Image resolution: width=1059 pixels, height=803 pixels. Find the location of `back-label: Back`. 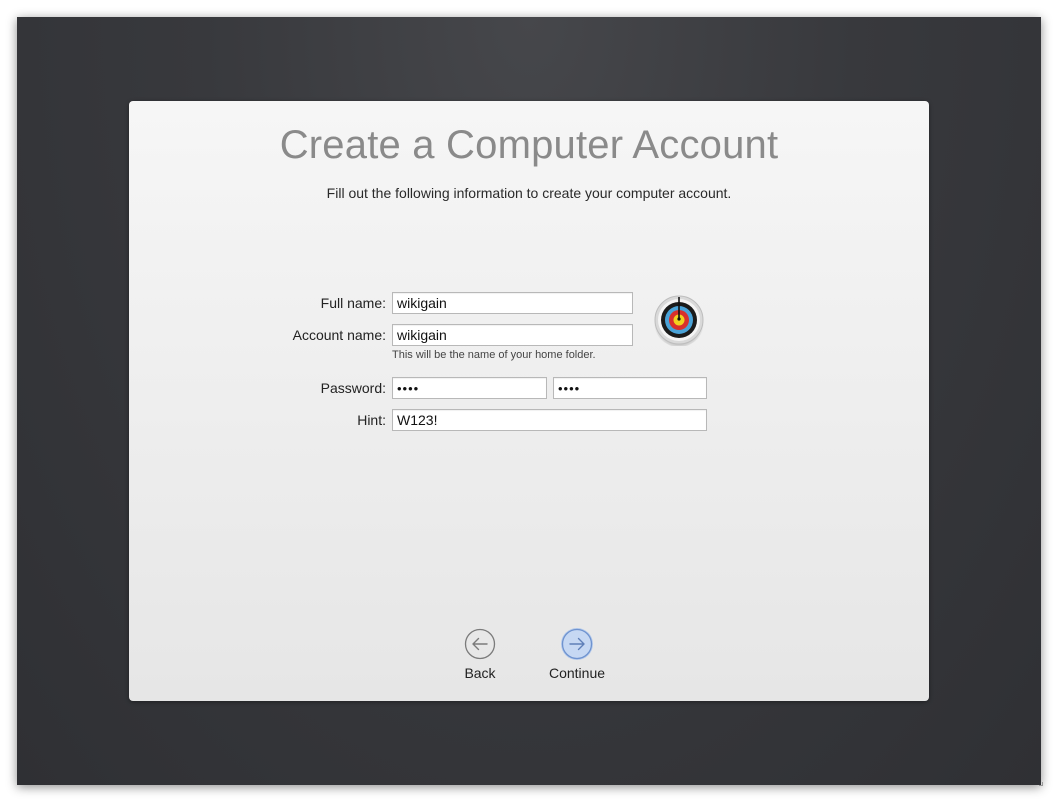

back-label: Back is located at coordinates (480, 673).